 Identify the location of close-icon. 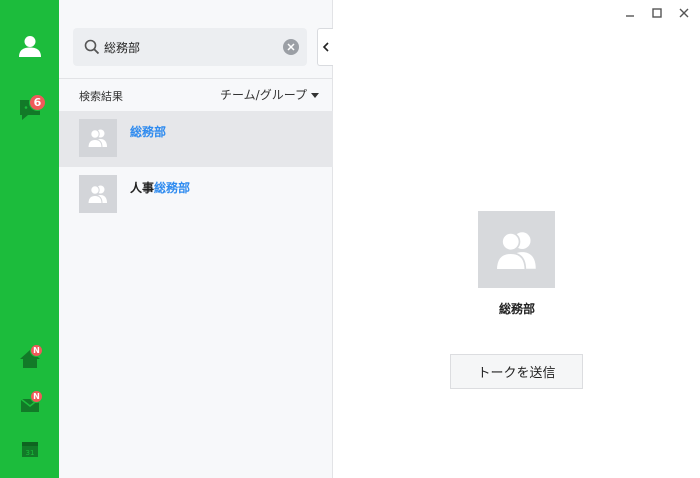
(684, 13).